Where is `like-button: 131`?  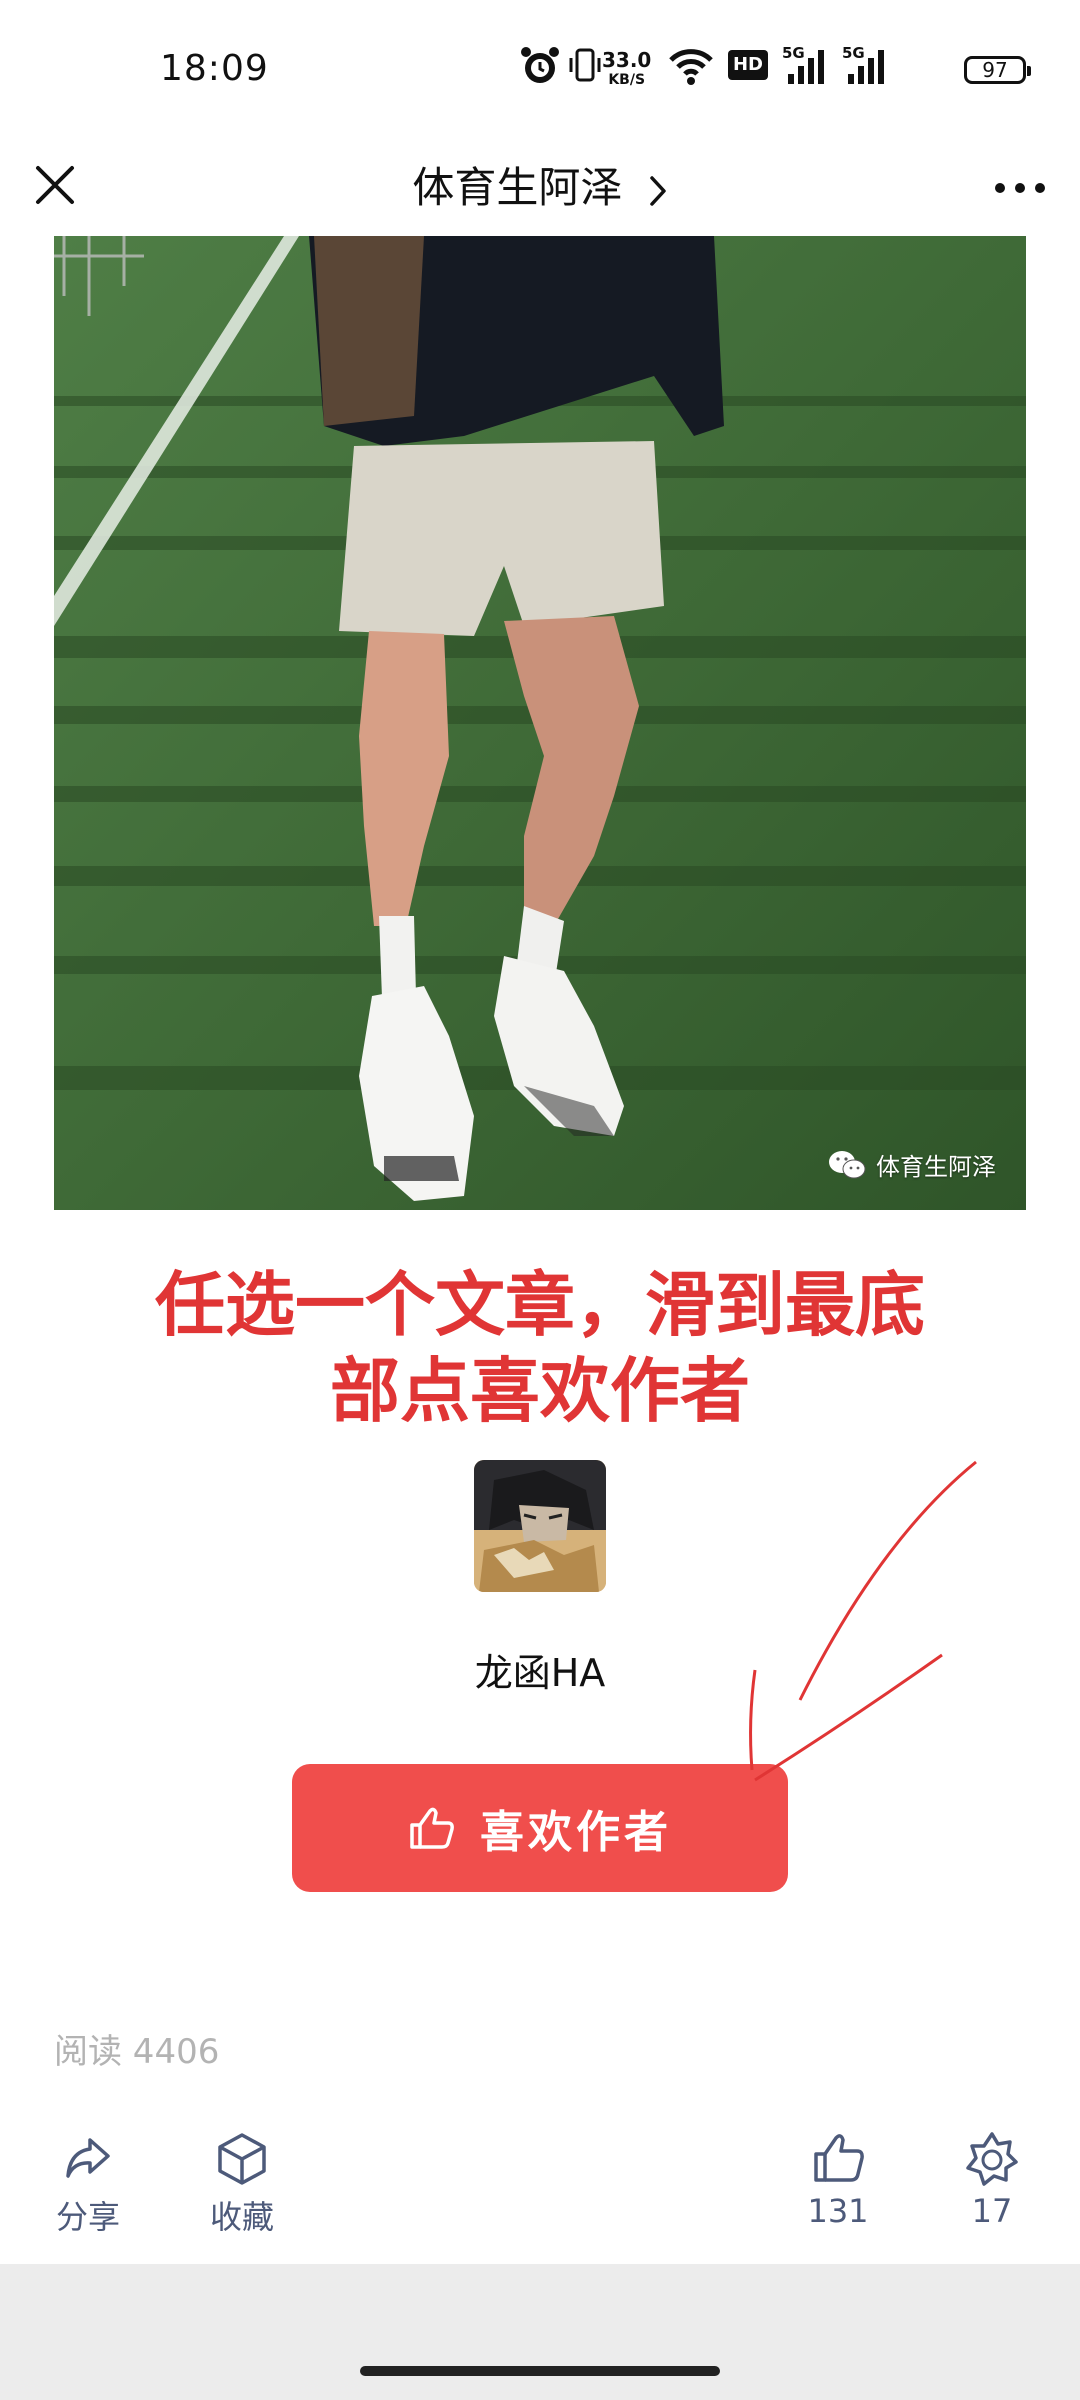
like-button: 131 is located at coordinates (838, 2180).